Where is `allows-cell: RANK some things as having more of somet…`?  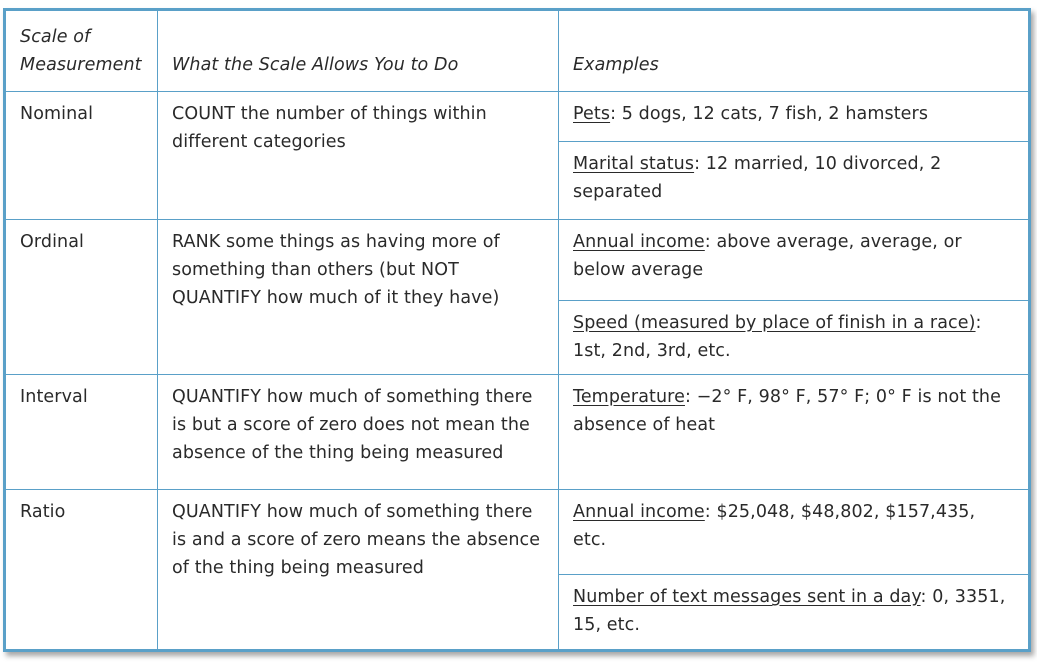 allows-cell: RANK some things as having more of somet… is located at coordinates (358, 296).